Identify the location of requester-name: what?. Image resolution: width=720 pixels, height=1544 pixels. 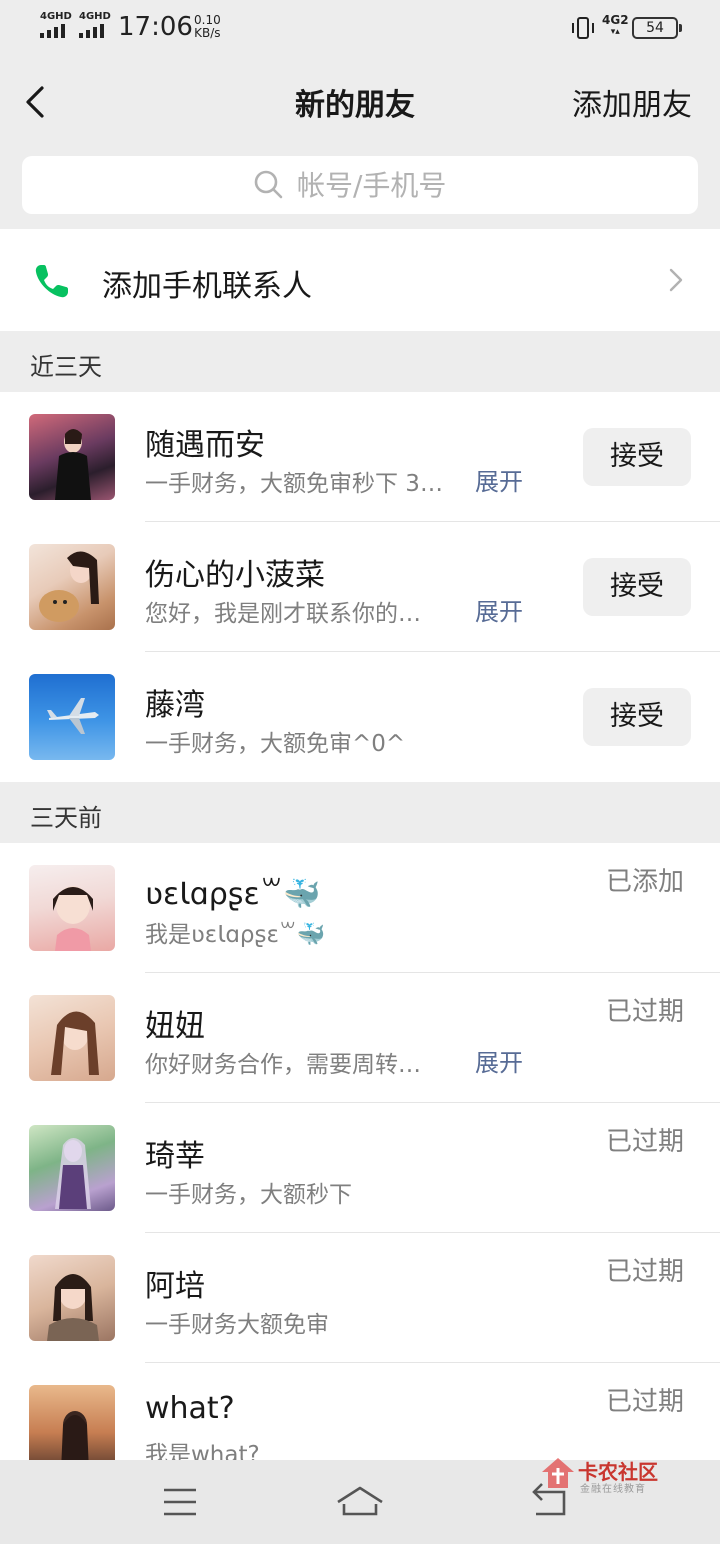
(190, 1408).